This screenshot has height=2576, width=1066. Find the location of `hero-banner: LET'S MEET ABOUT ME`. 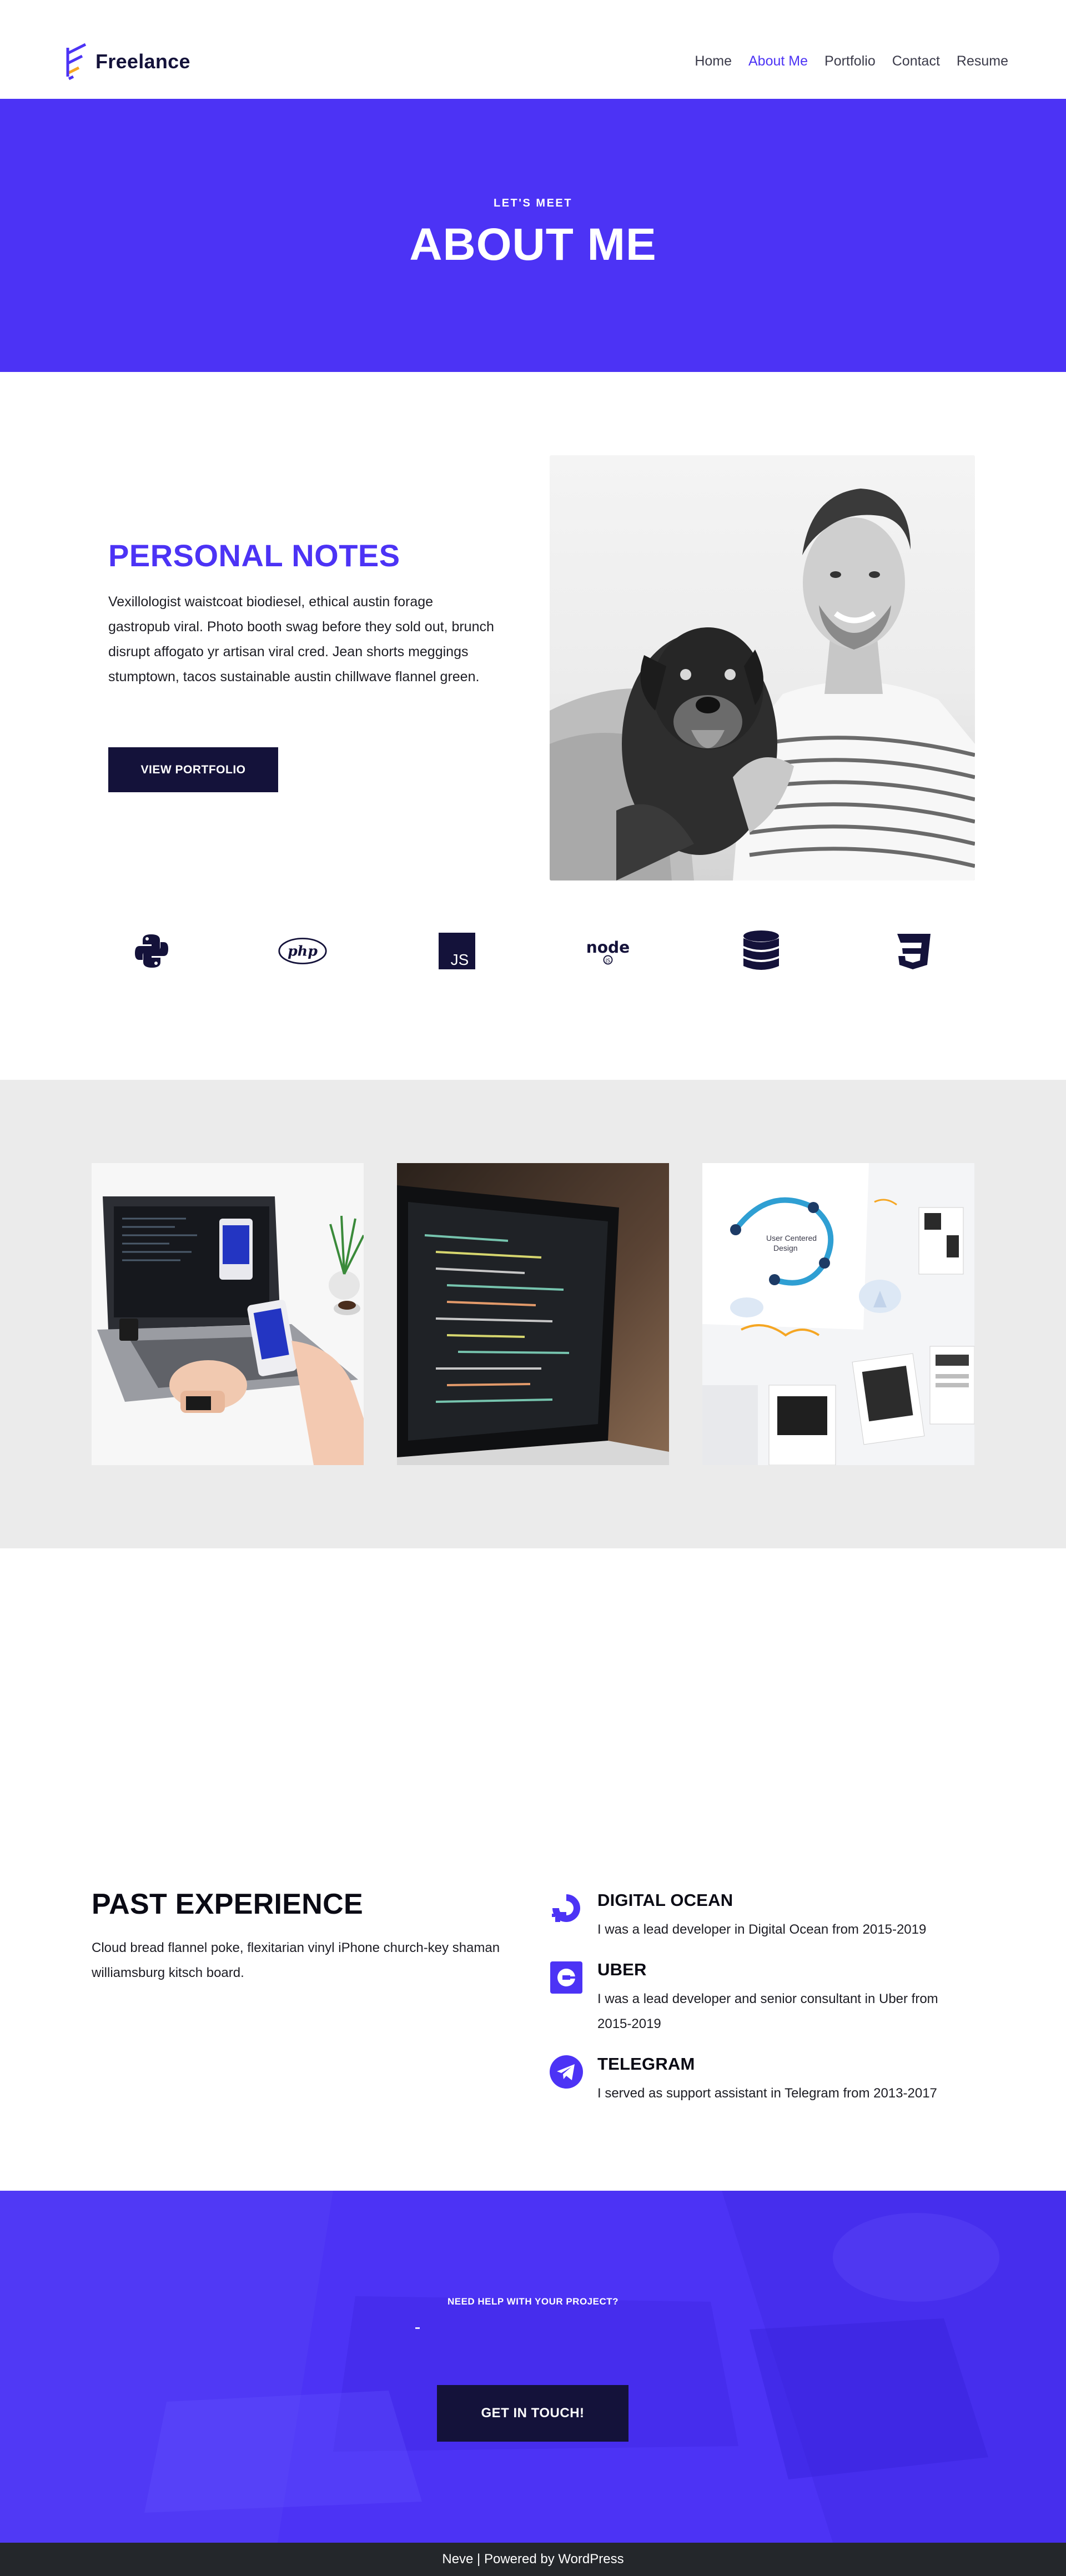

hero-banner: LET'S MEET ABOUT ME is located at coordinates (533, 236).